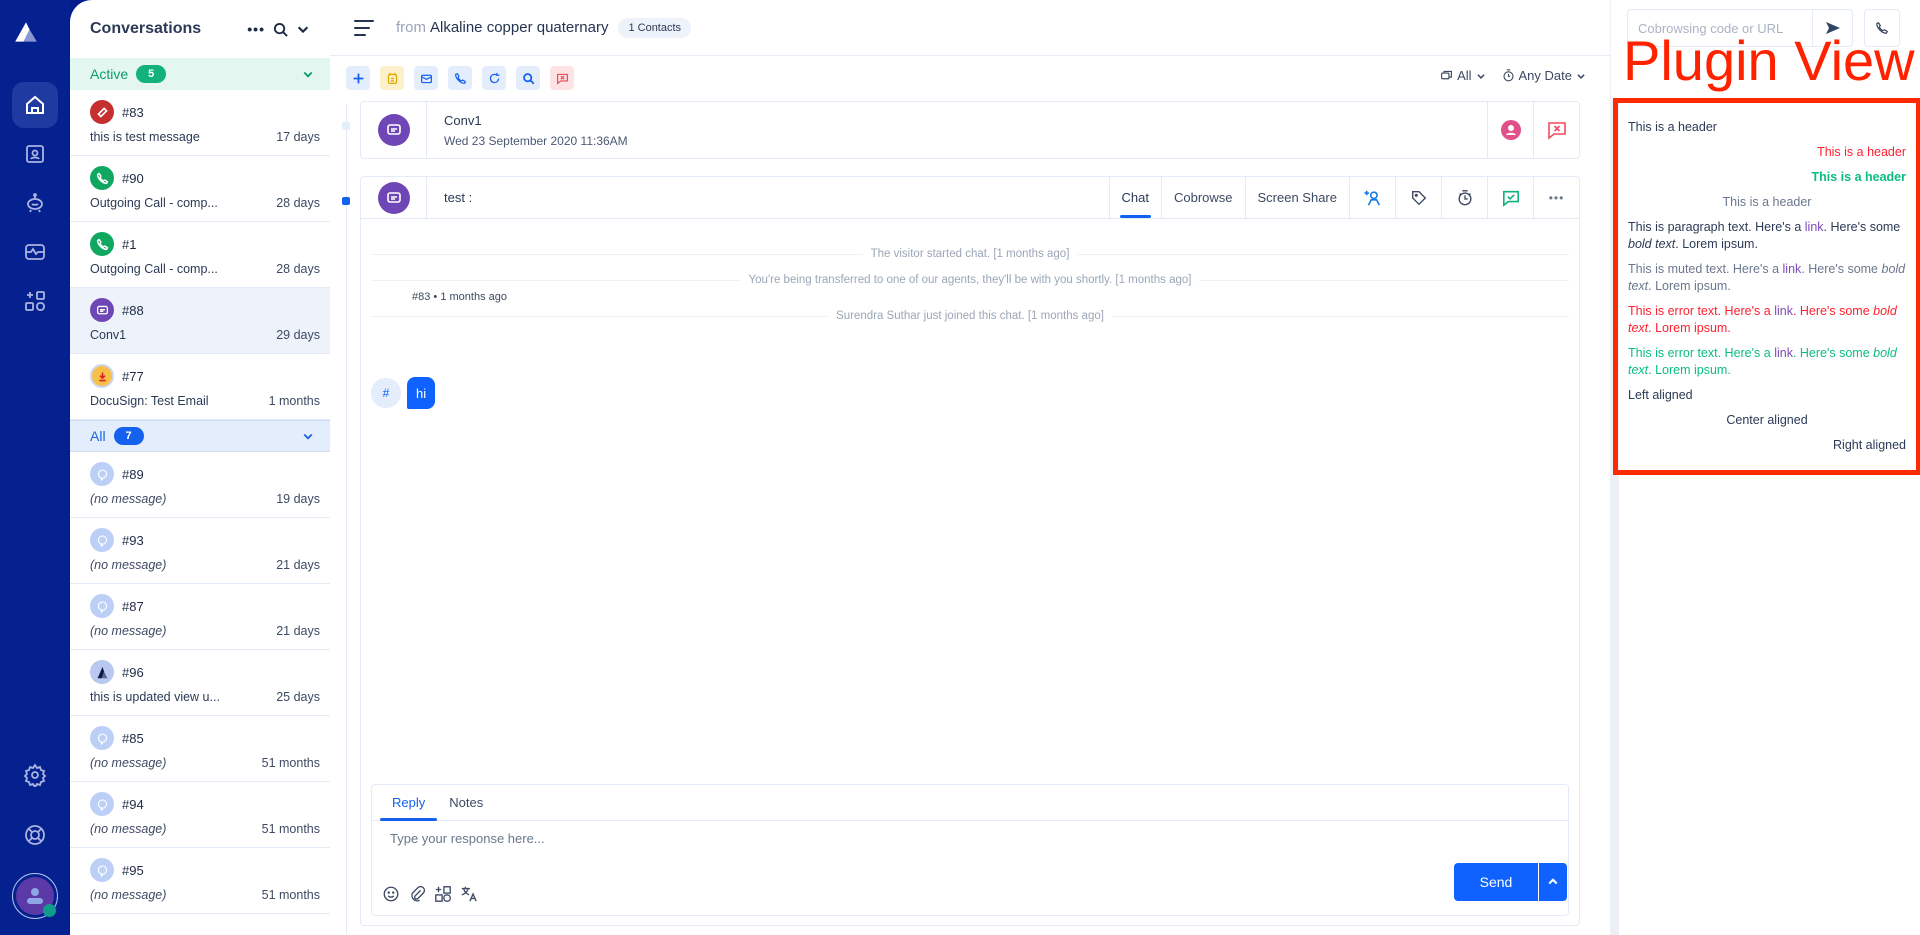  What do you see at coordinates (1510, 130) in the screenshot?
I see `assign-user-button` at bounding box center [1510, 130].